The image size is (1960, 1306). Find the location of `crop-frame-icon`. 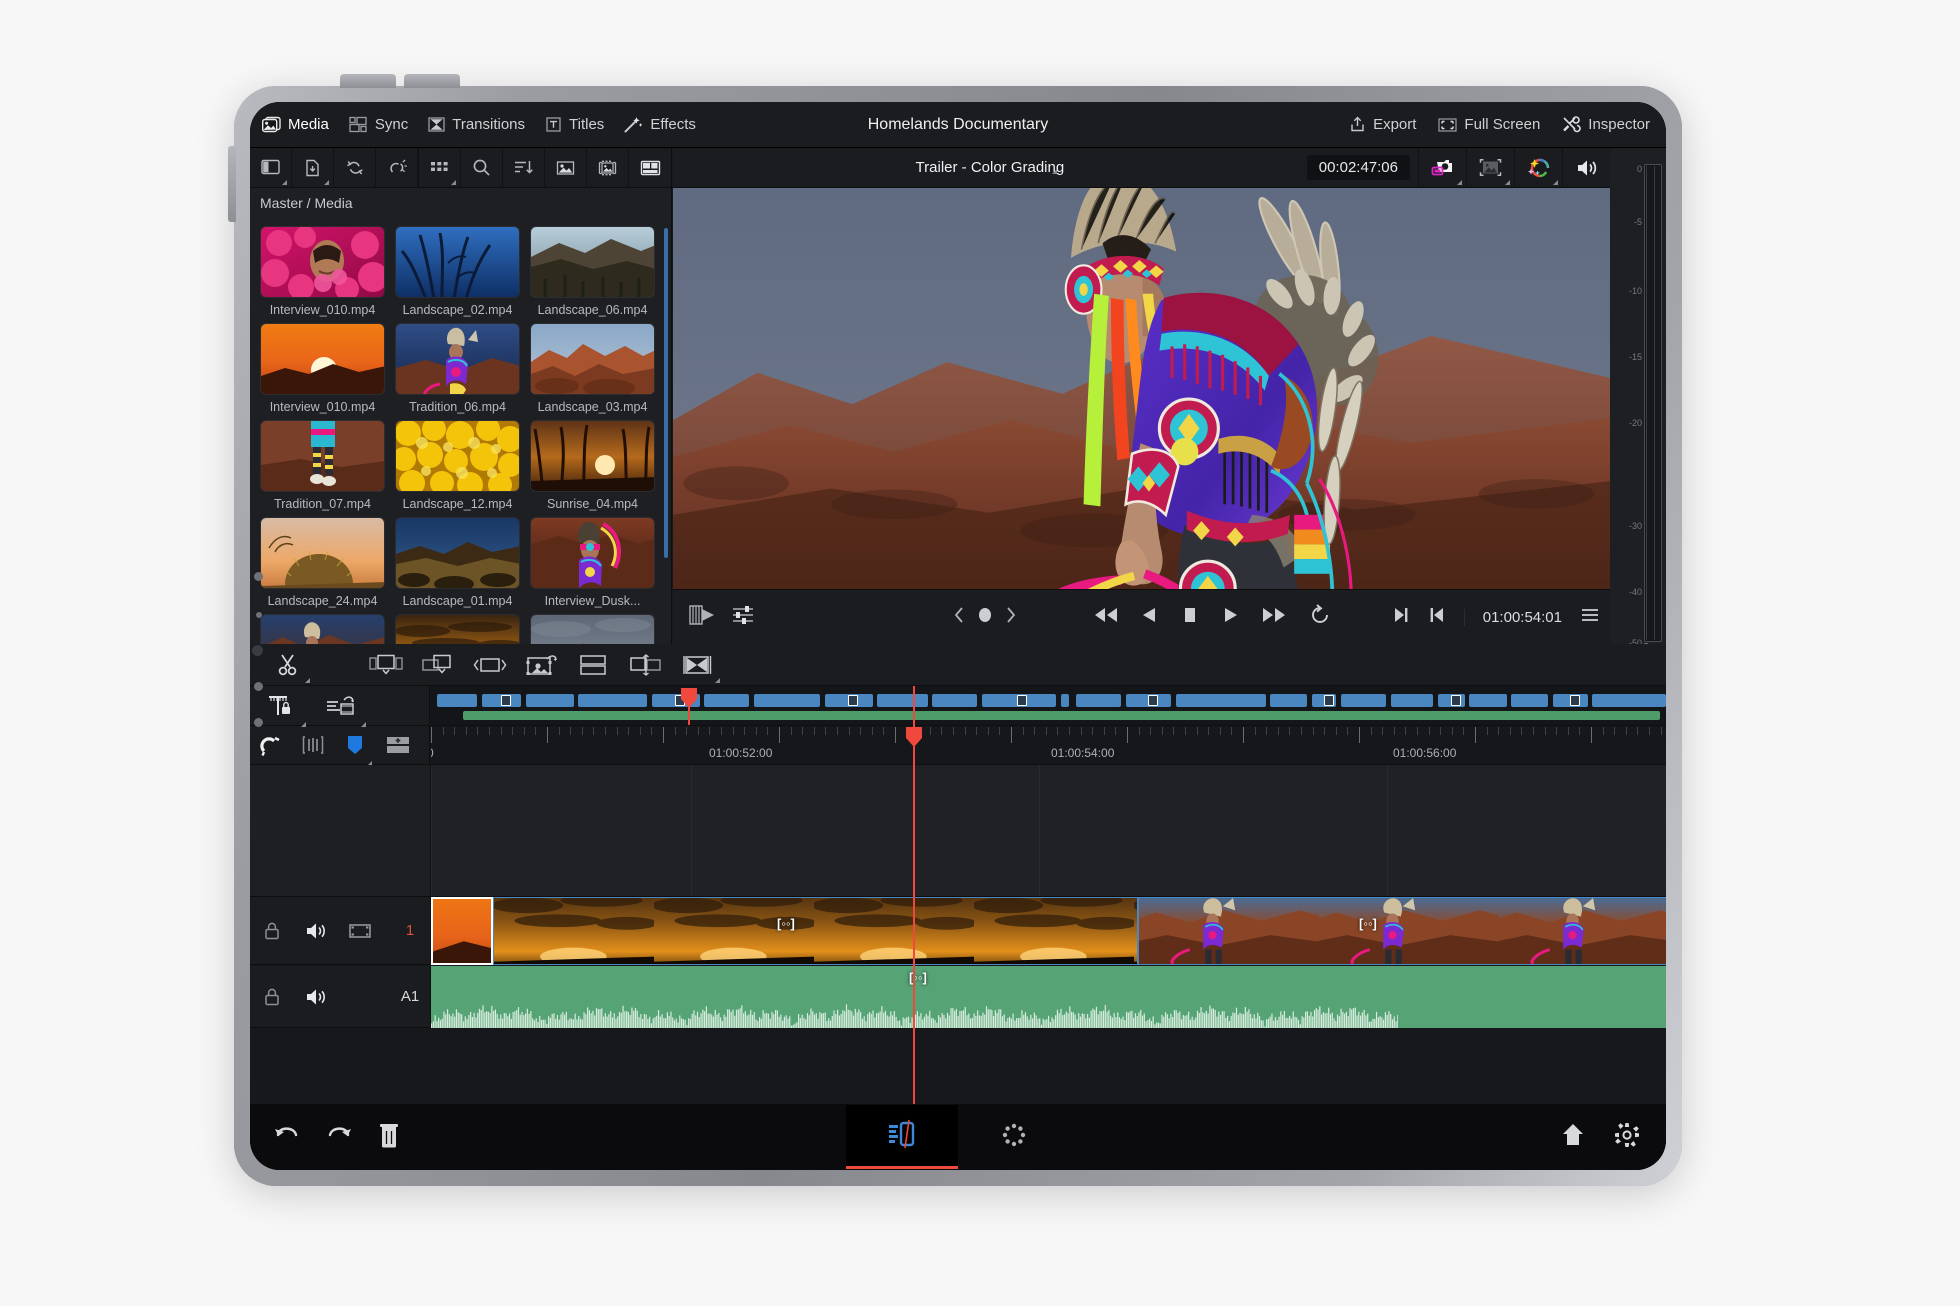

crop-frame-icon is located at coordinates (1490, 167).